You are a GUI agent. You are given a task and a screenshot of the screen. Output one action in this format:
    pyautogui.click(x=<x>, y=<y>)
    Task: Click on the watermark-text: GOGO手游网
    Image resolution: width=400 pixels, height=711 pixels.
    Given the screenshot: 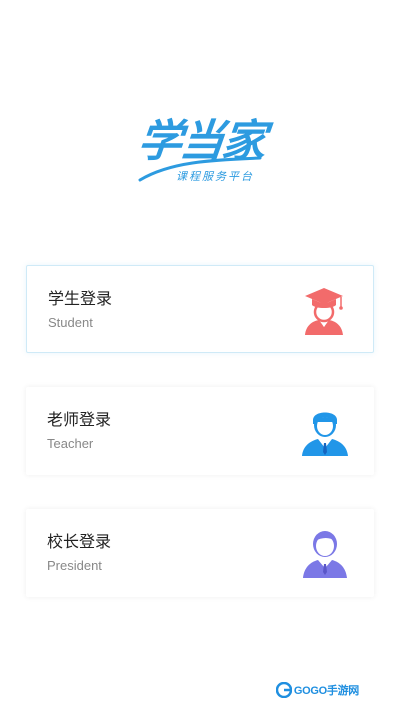 What is the action you would take?
    pyautogui.click(x=326, y=691)
    